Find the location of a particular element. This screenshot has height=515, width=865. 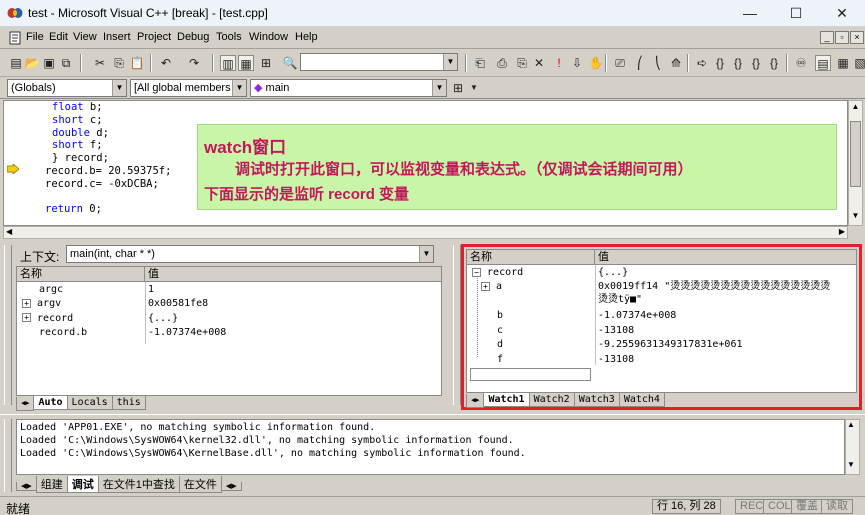

workspace-icon: ▥ is located at coordinates (228, 63).